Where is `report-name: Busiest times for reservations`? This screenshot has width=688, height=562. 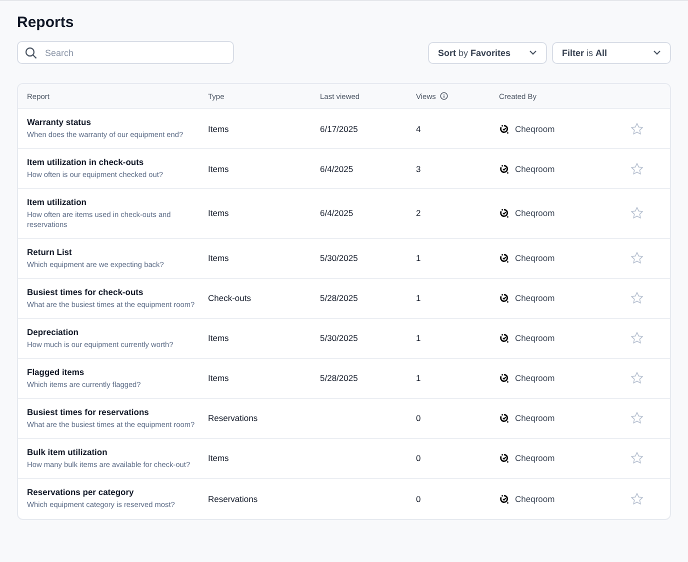
report-name: Busiest times for reservations is located at coordinates (117, 411).